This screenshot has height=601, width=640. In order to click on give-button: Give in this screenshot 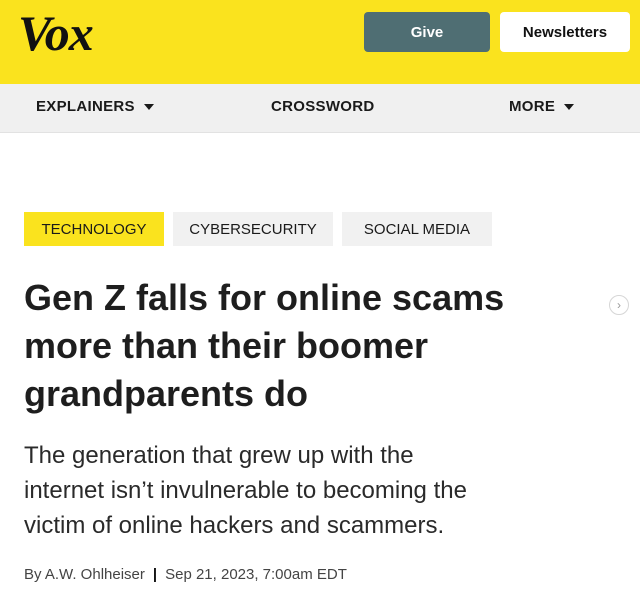, I will do `click(427, 32)`.